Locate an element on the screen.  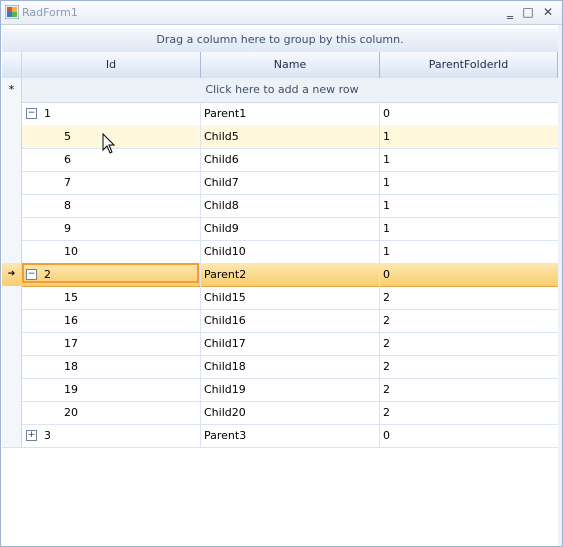
collapse-icon: − is located at coordinates (31, 113).